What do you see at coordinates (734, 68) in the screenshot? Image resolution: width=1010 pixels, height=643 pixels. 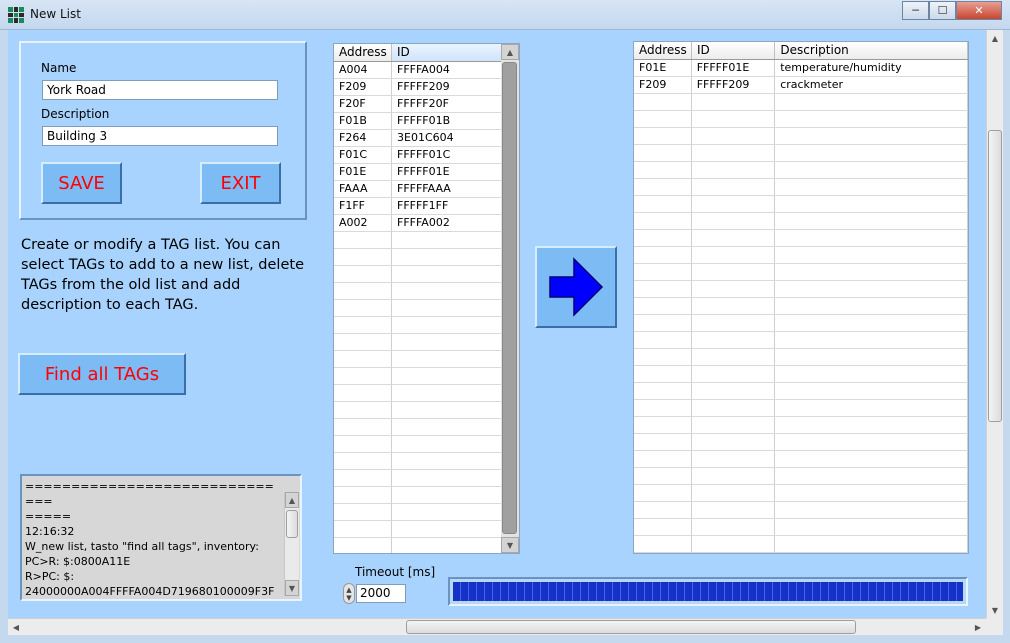 I see `table-cell: FFFFF01E` at bounding box center [734, 68].